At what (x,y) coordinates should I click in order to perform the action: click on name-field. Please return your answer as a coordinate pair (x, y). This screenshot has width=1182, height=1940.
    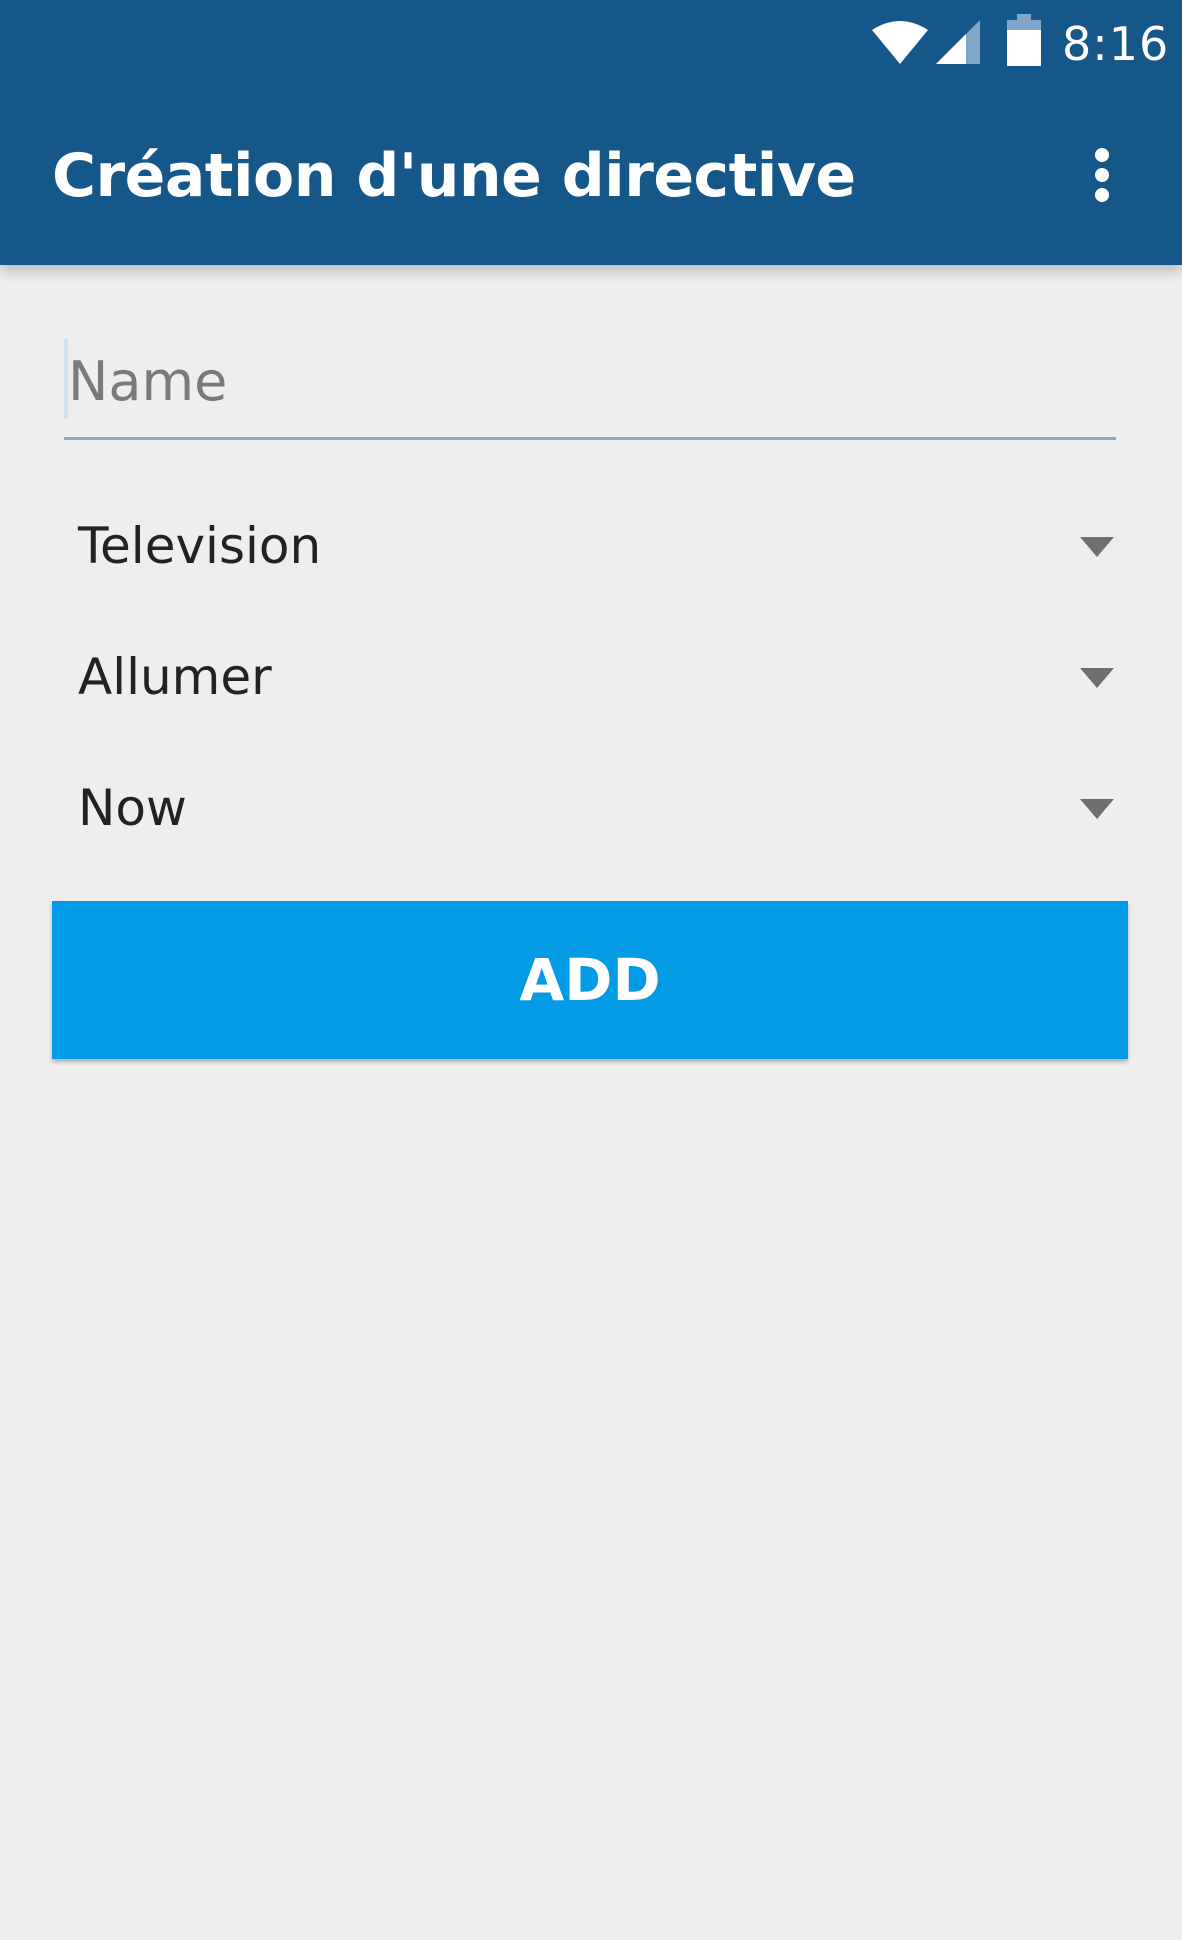
    Looking at the image, I should click on (590, 382).